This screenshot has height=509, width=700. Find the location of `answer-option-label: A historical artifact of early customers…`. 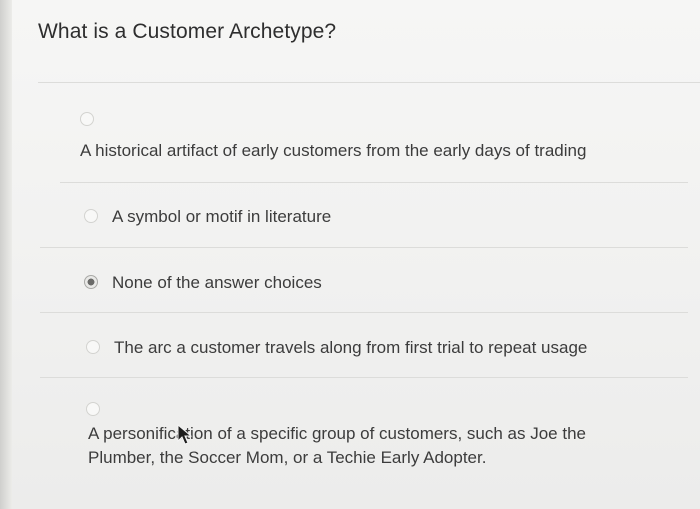

answer-option-label: A historical artifact of early customers… is located at coordinates (333, 150).